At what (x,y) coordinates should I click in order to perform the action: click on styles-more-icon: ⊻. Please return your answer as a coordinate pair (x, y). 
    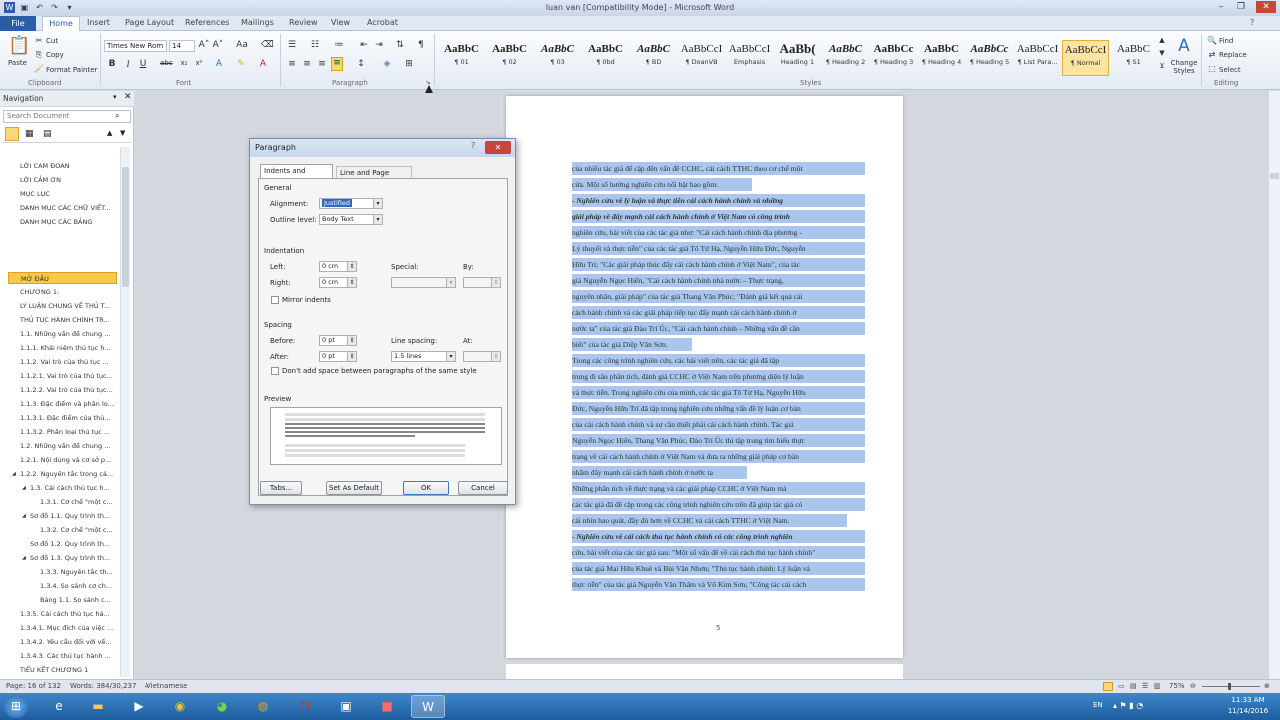
    Looking at the image, I should click on (1162, 66).